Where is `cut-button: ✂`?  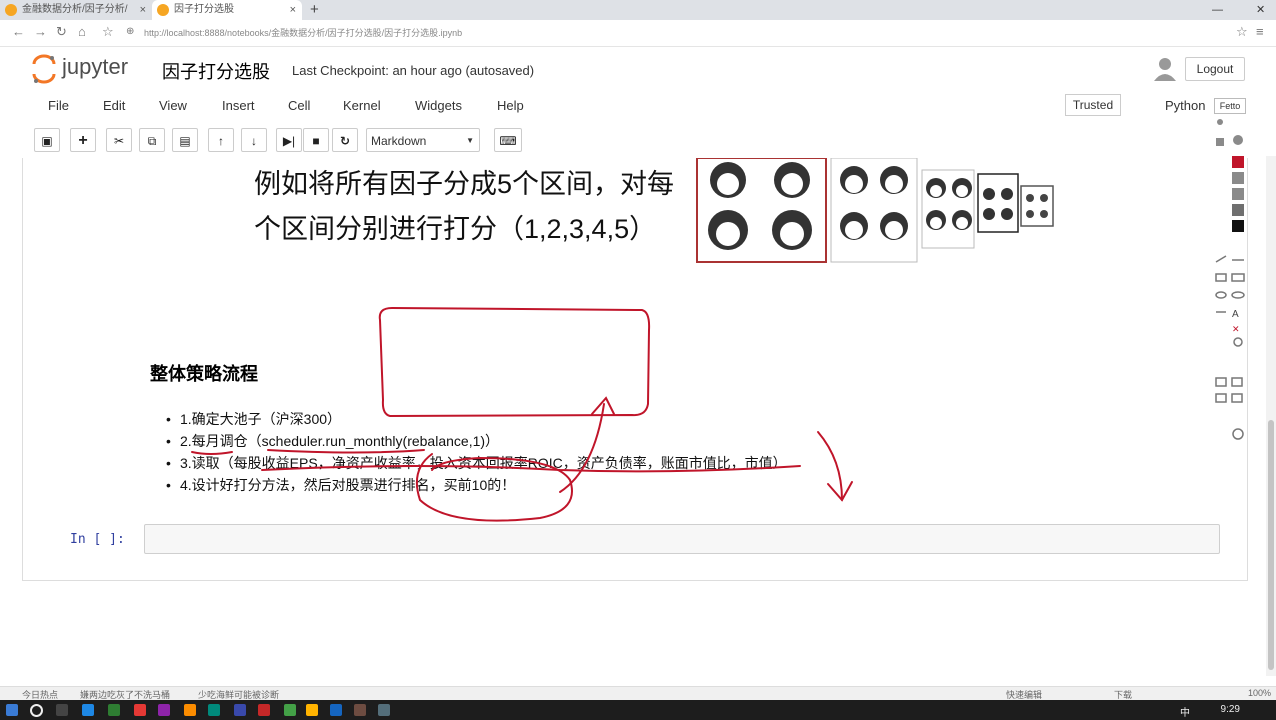 cut-button: ✂ is located at coordinates (119, 140).